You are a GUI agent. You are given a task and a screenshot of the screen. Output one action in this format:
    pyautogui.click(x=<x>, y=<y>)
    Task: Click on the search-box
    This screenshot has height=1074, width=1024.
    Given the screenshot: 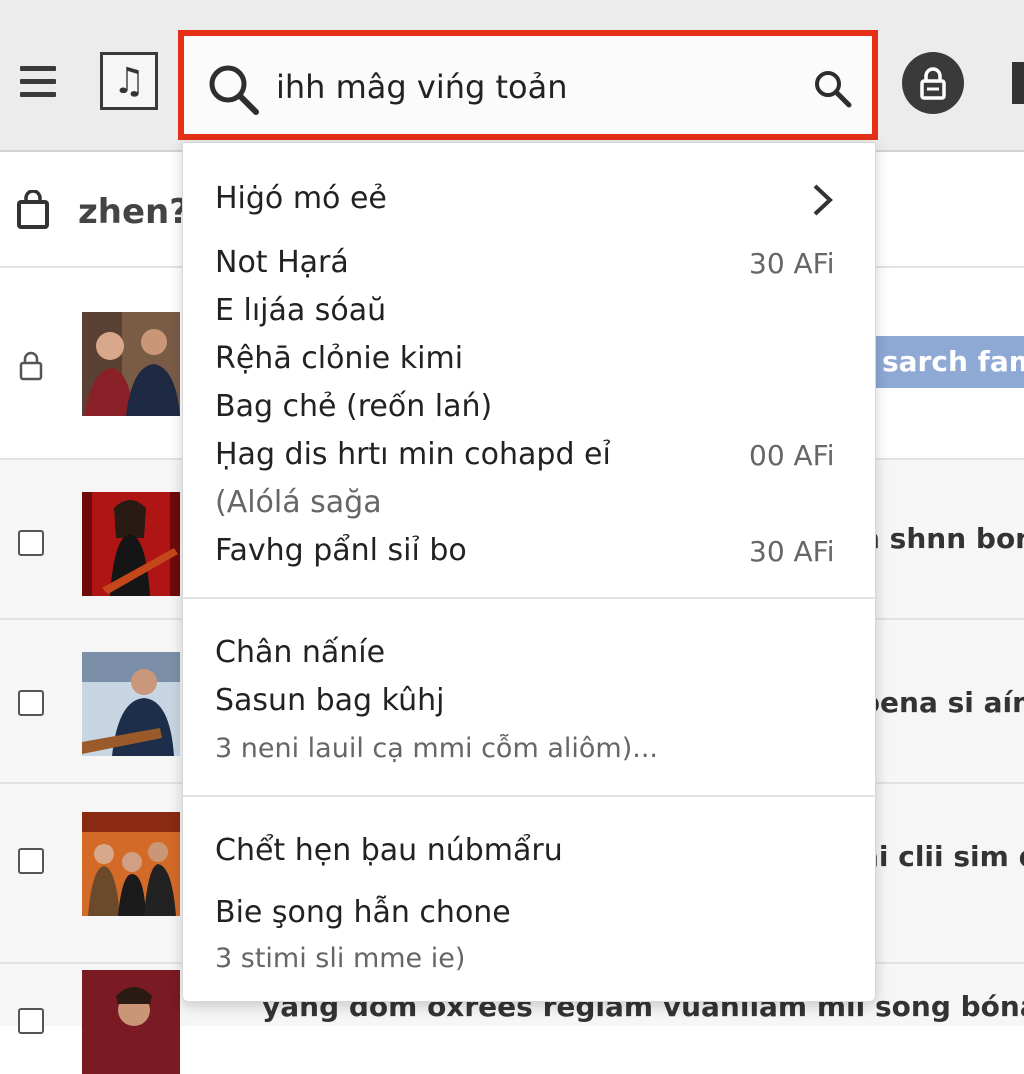 What is the action you would take?
    pyautogui.click(x=528, y=85)
    